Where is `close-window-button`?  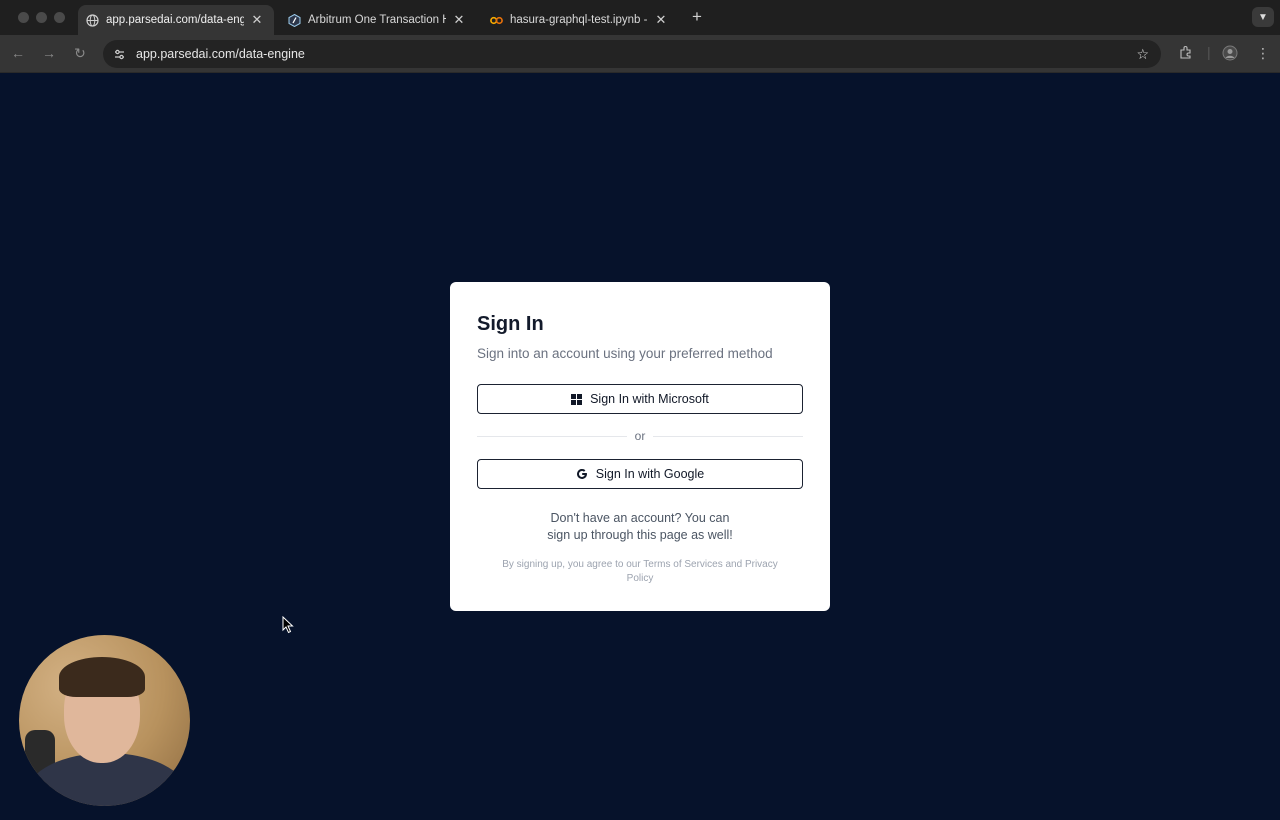 close-window-button is located at coordinates (23, 17).